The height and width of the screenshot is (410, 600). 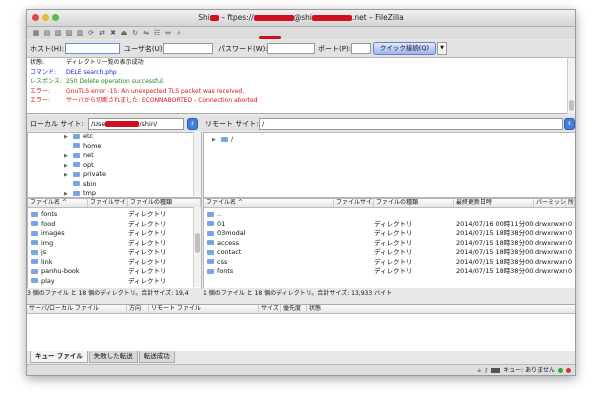 What do you see at coordinates (82, 146) in the screenshot?
I see `tree-item: home` at bounding box center [82, 146].